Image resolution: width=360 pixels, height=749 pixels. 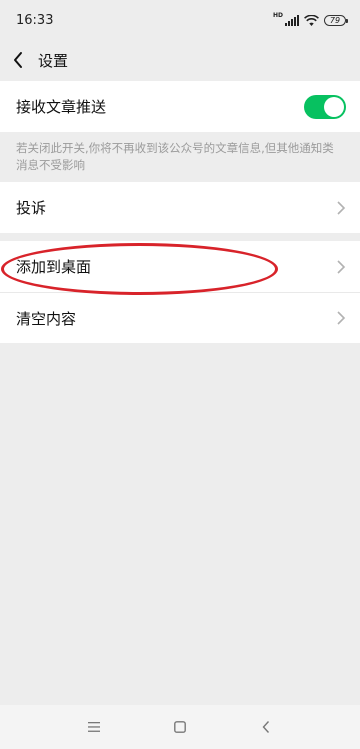 What do you see at coordinates (46, 318) in the screenshot?
I see `clear-content-label: 清空内容` at bounding box center [46, 318].